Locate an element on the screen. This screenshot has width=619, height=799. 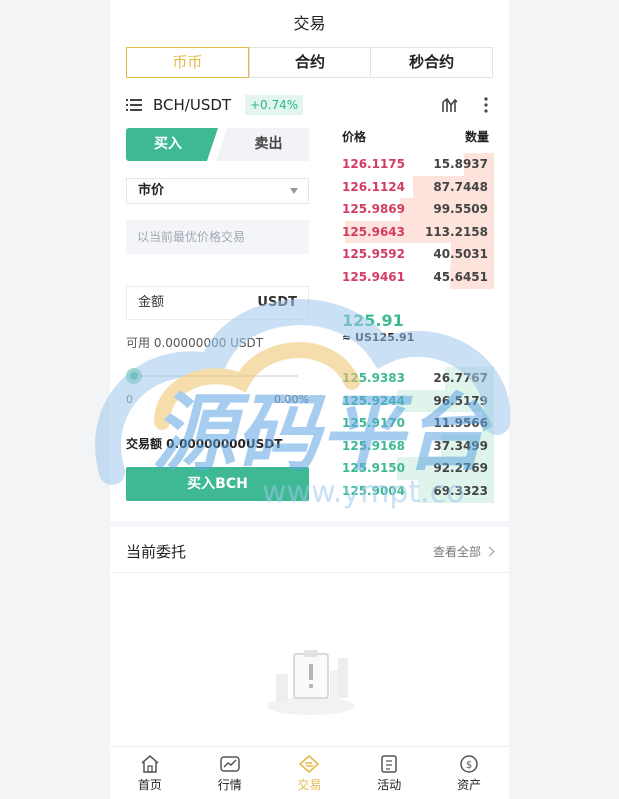
bid-row: 125.9004 69.3323 is located at coordinates (418, 491).